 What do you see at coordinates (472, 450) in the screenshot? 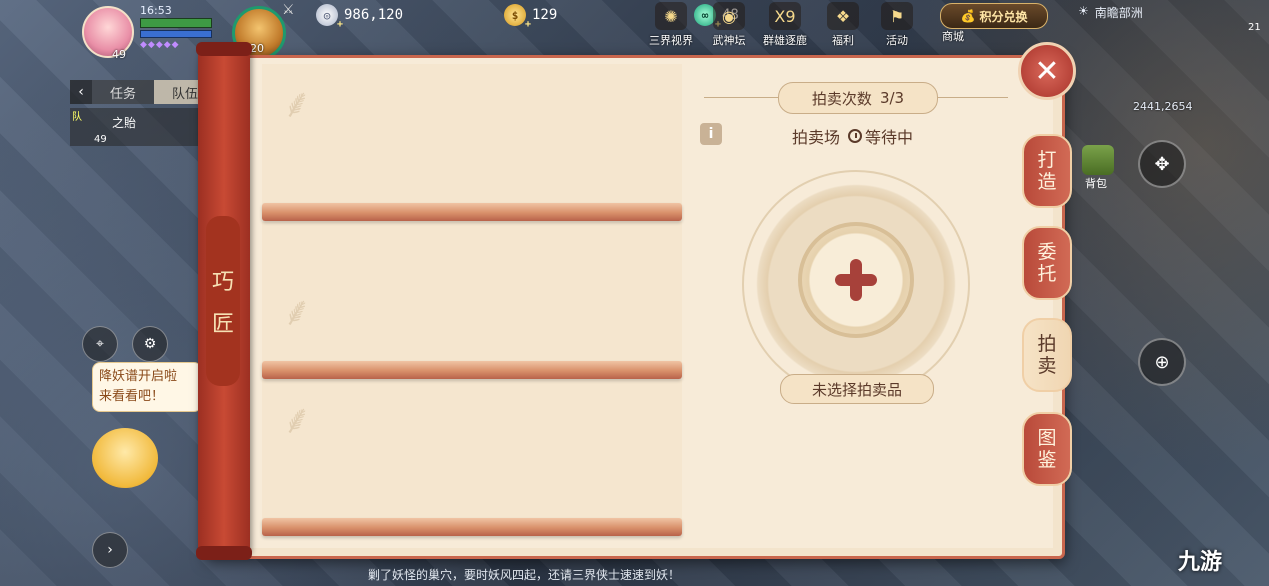
I see `list-slot-3: ⸙` at bounding box center [472, 450].